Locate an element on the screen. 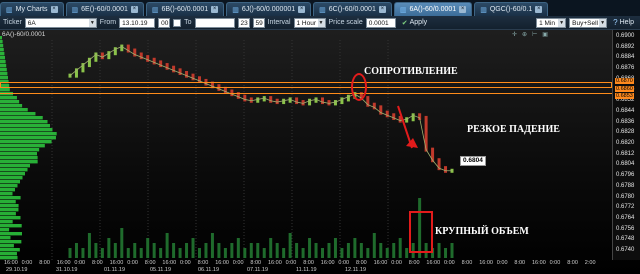 Image resolution: width=640 pixels, height=274 pixels. ruler-icon: ⊢ is located at coordinates (534, 34).